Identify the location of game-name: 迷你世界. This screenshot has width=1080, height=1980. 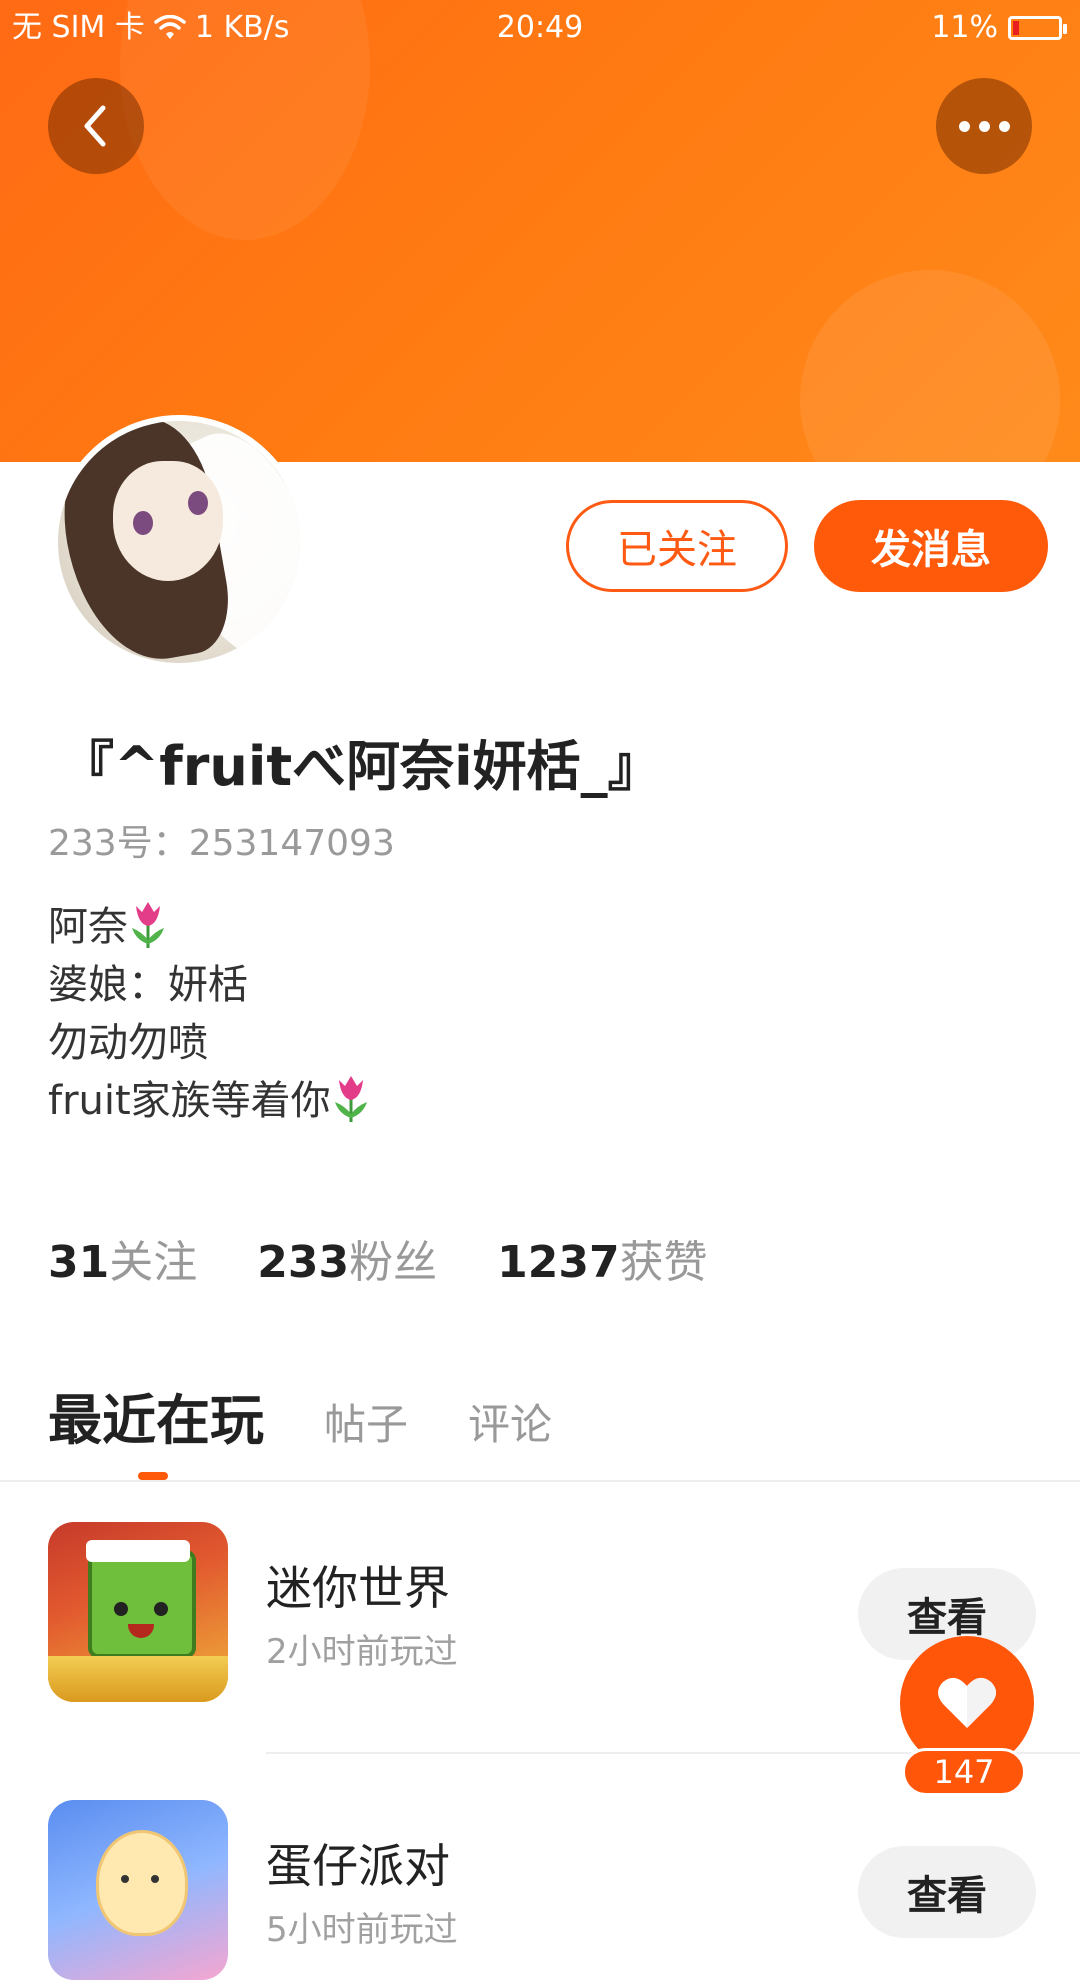
(358, 1588).